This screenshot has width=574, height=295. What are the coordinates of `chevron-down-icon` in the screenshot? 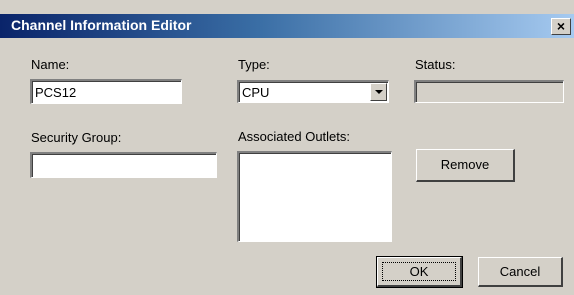 It's located at (379, 92).